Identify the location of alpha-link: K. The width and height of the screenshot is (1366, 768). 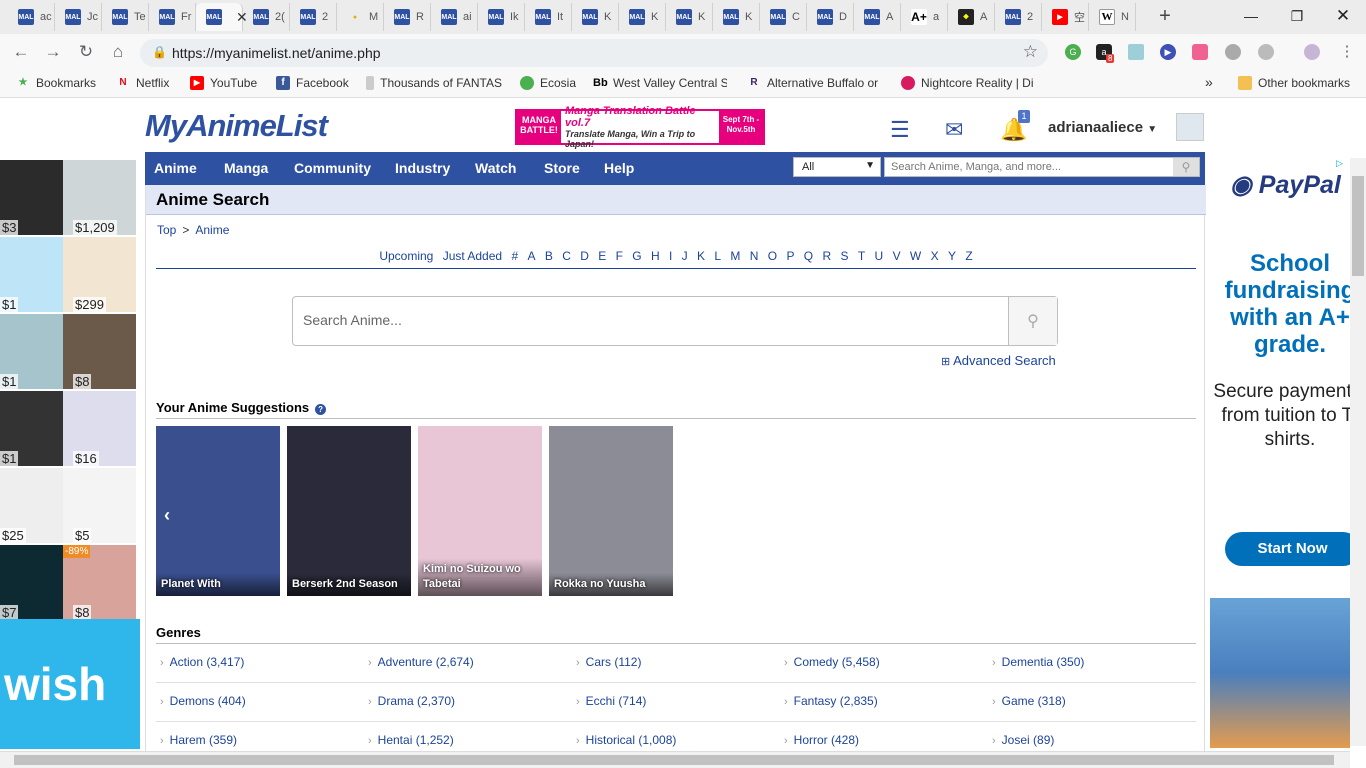
(701, 256).